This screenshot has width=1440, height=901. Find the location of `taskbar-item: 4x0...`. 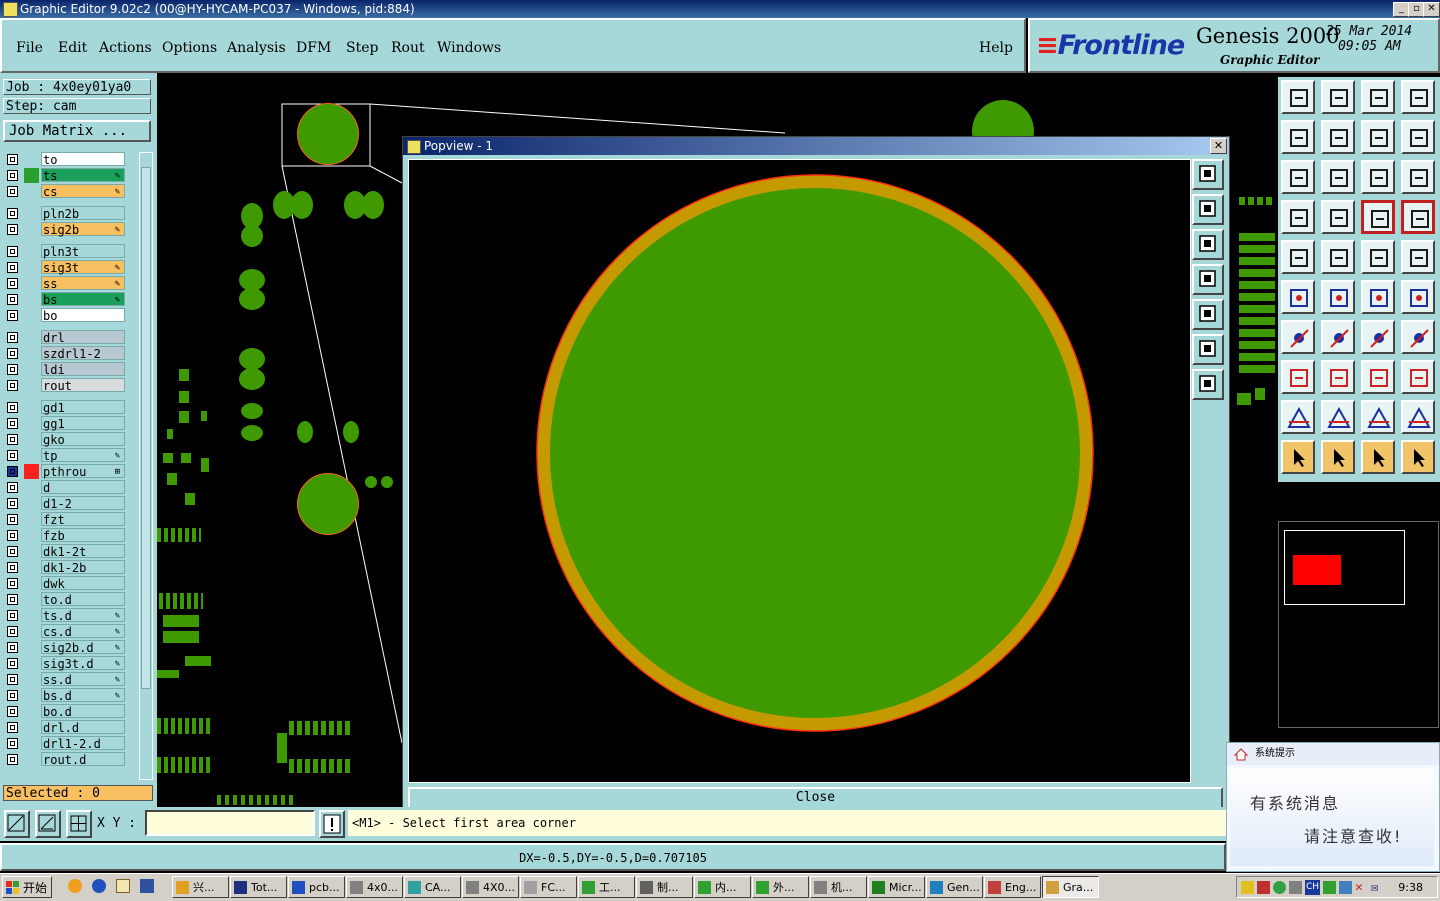

taskbar-item: 4x0... is located at coordinates (374, 887).